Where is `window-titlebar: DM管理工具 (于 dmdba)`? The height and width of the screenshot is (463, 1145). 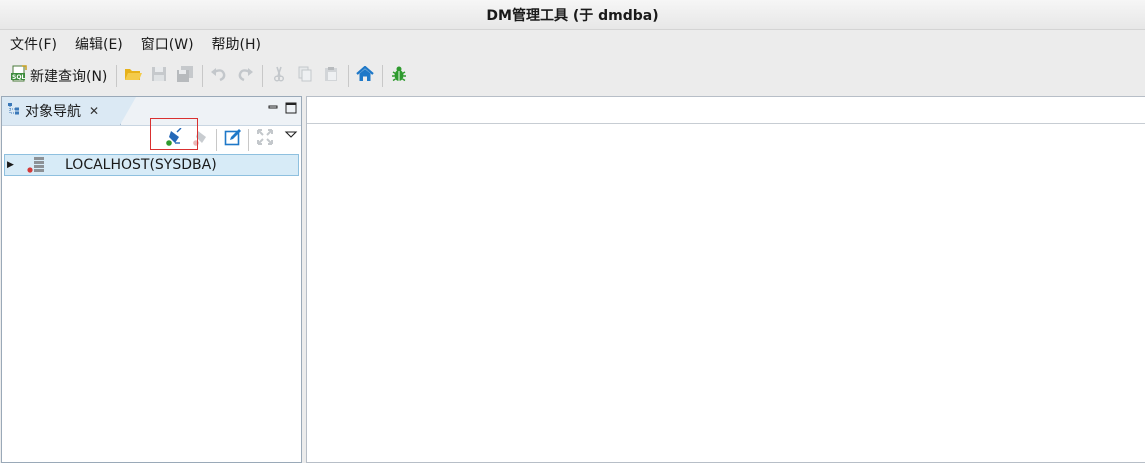 window-titlebar: DM管理工具 (于 dmdba) is located at coordinates (572, 15).